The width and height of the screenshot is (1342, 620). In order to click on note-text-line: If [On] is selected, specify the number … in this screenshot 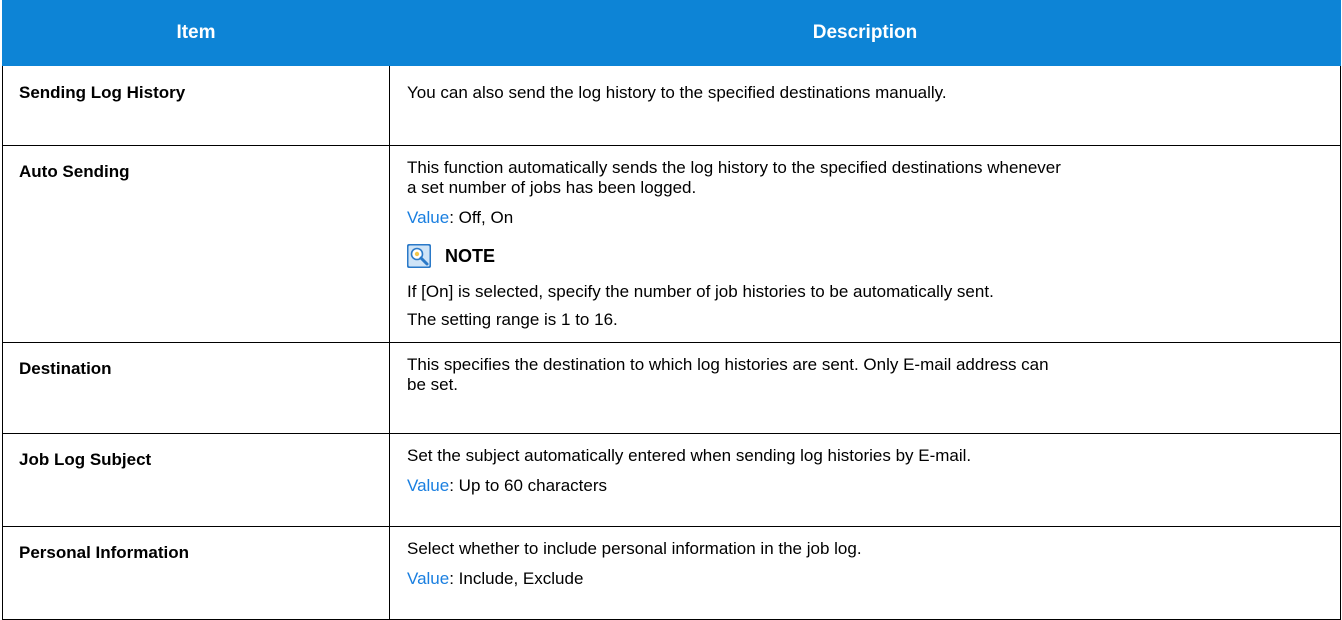, I will do `click(700, 291)`.